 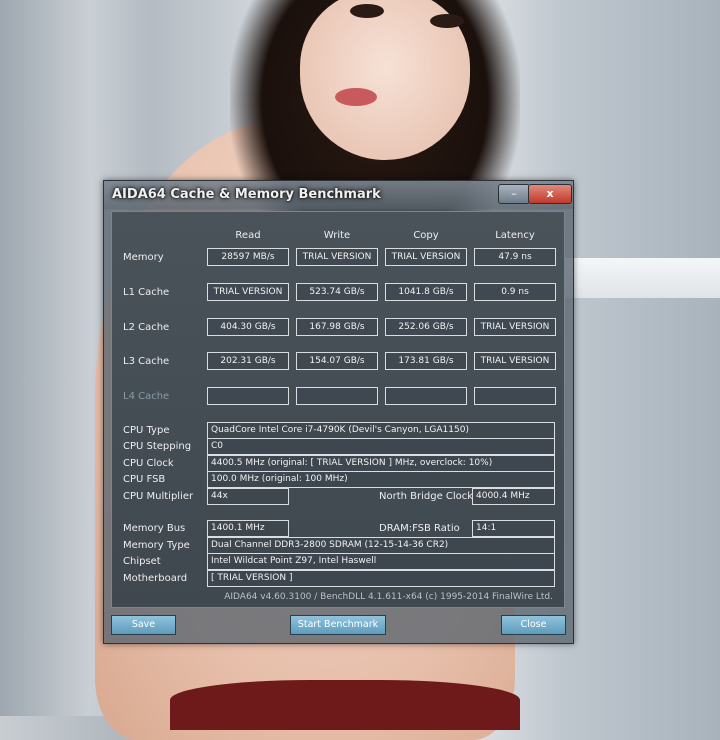 I want to click on close-button: Close, so click(x=533, y=625).